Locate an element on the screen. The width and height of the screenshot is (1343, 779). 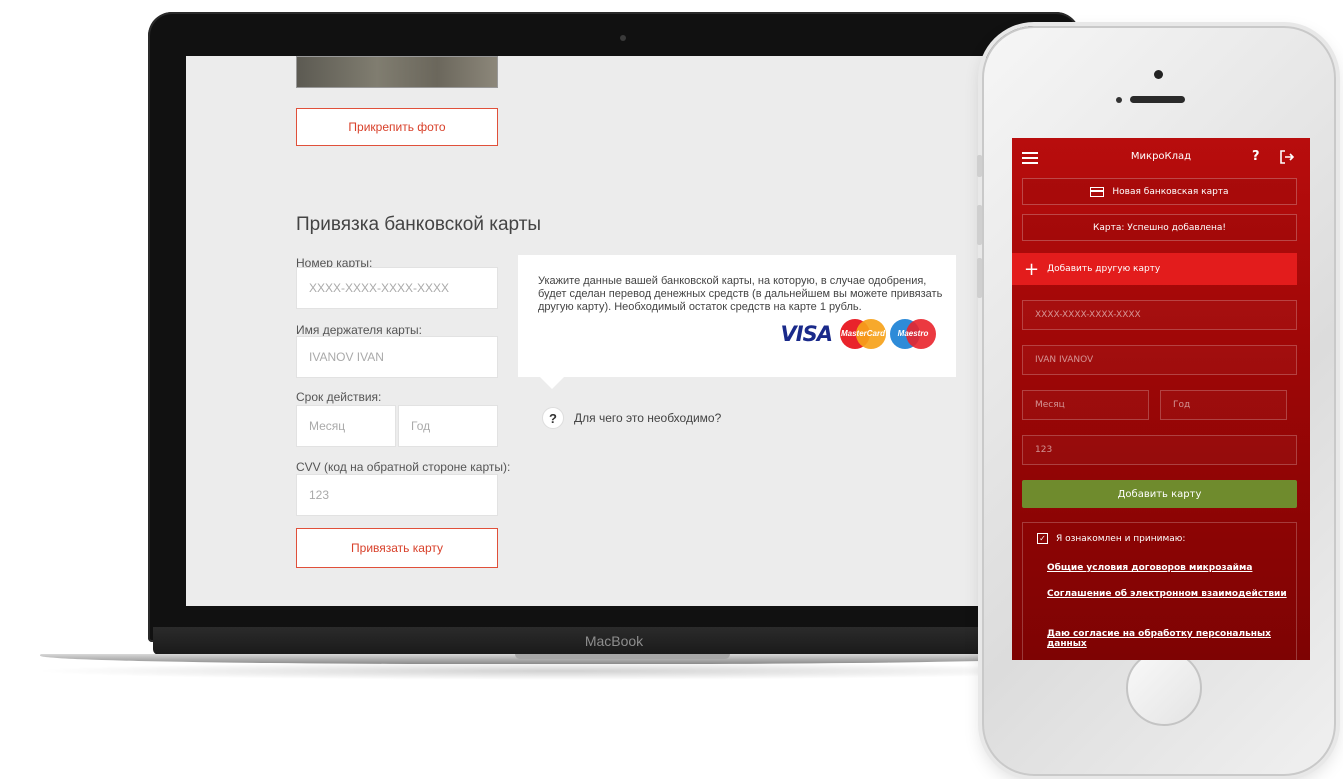
cardholder-input: IVANOV IVAN is located at coordinates (397, 357).